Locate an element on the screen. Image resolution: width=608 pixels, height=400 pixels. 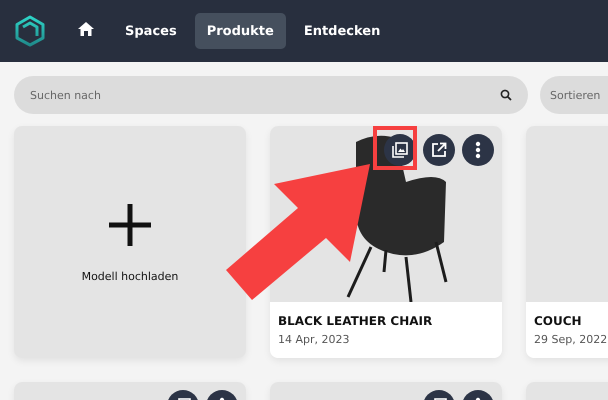
product-card: COUCH 29 Sep, 2022 is located at coordinates (567, 242).